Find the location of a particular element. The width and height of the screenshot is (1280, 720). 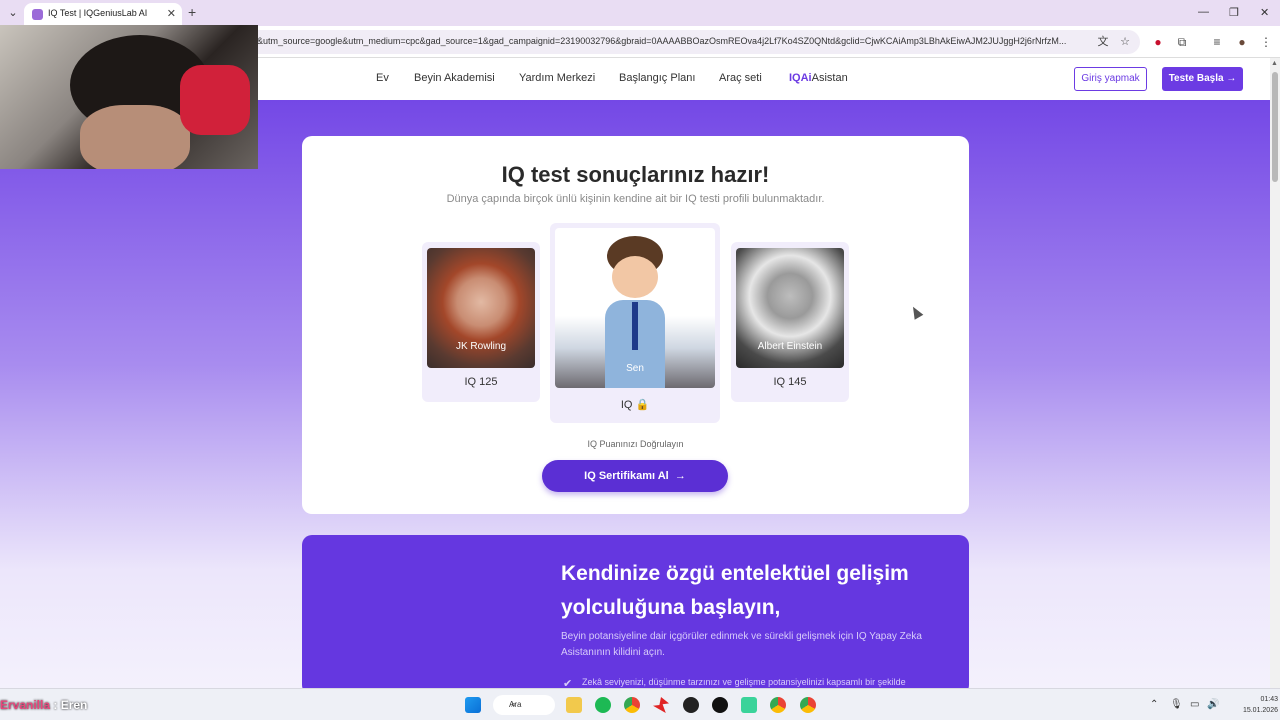

get-certificate-label: IQ Sertifikamı Al is located at coordinates (626, 476).